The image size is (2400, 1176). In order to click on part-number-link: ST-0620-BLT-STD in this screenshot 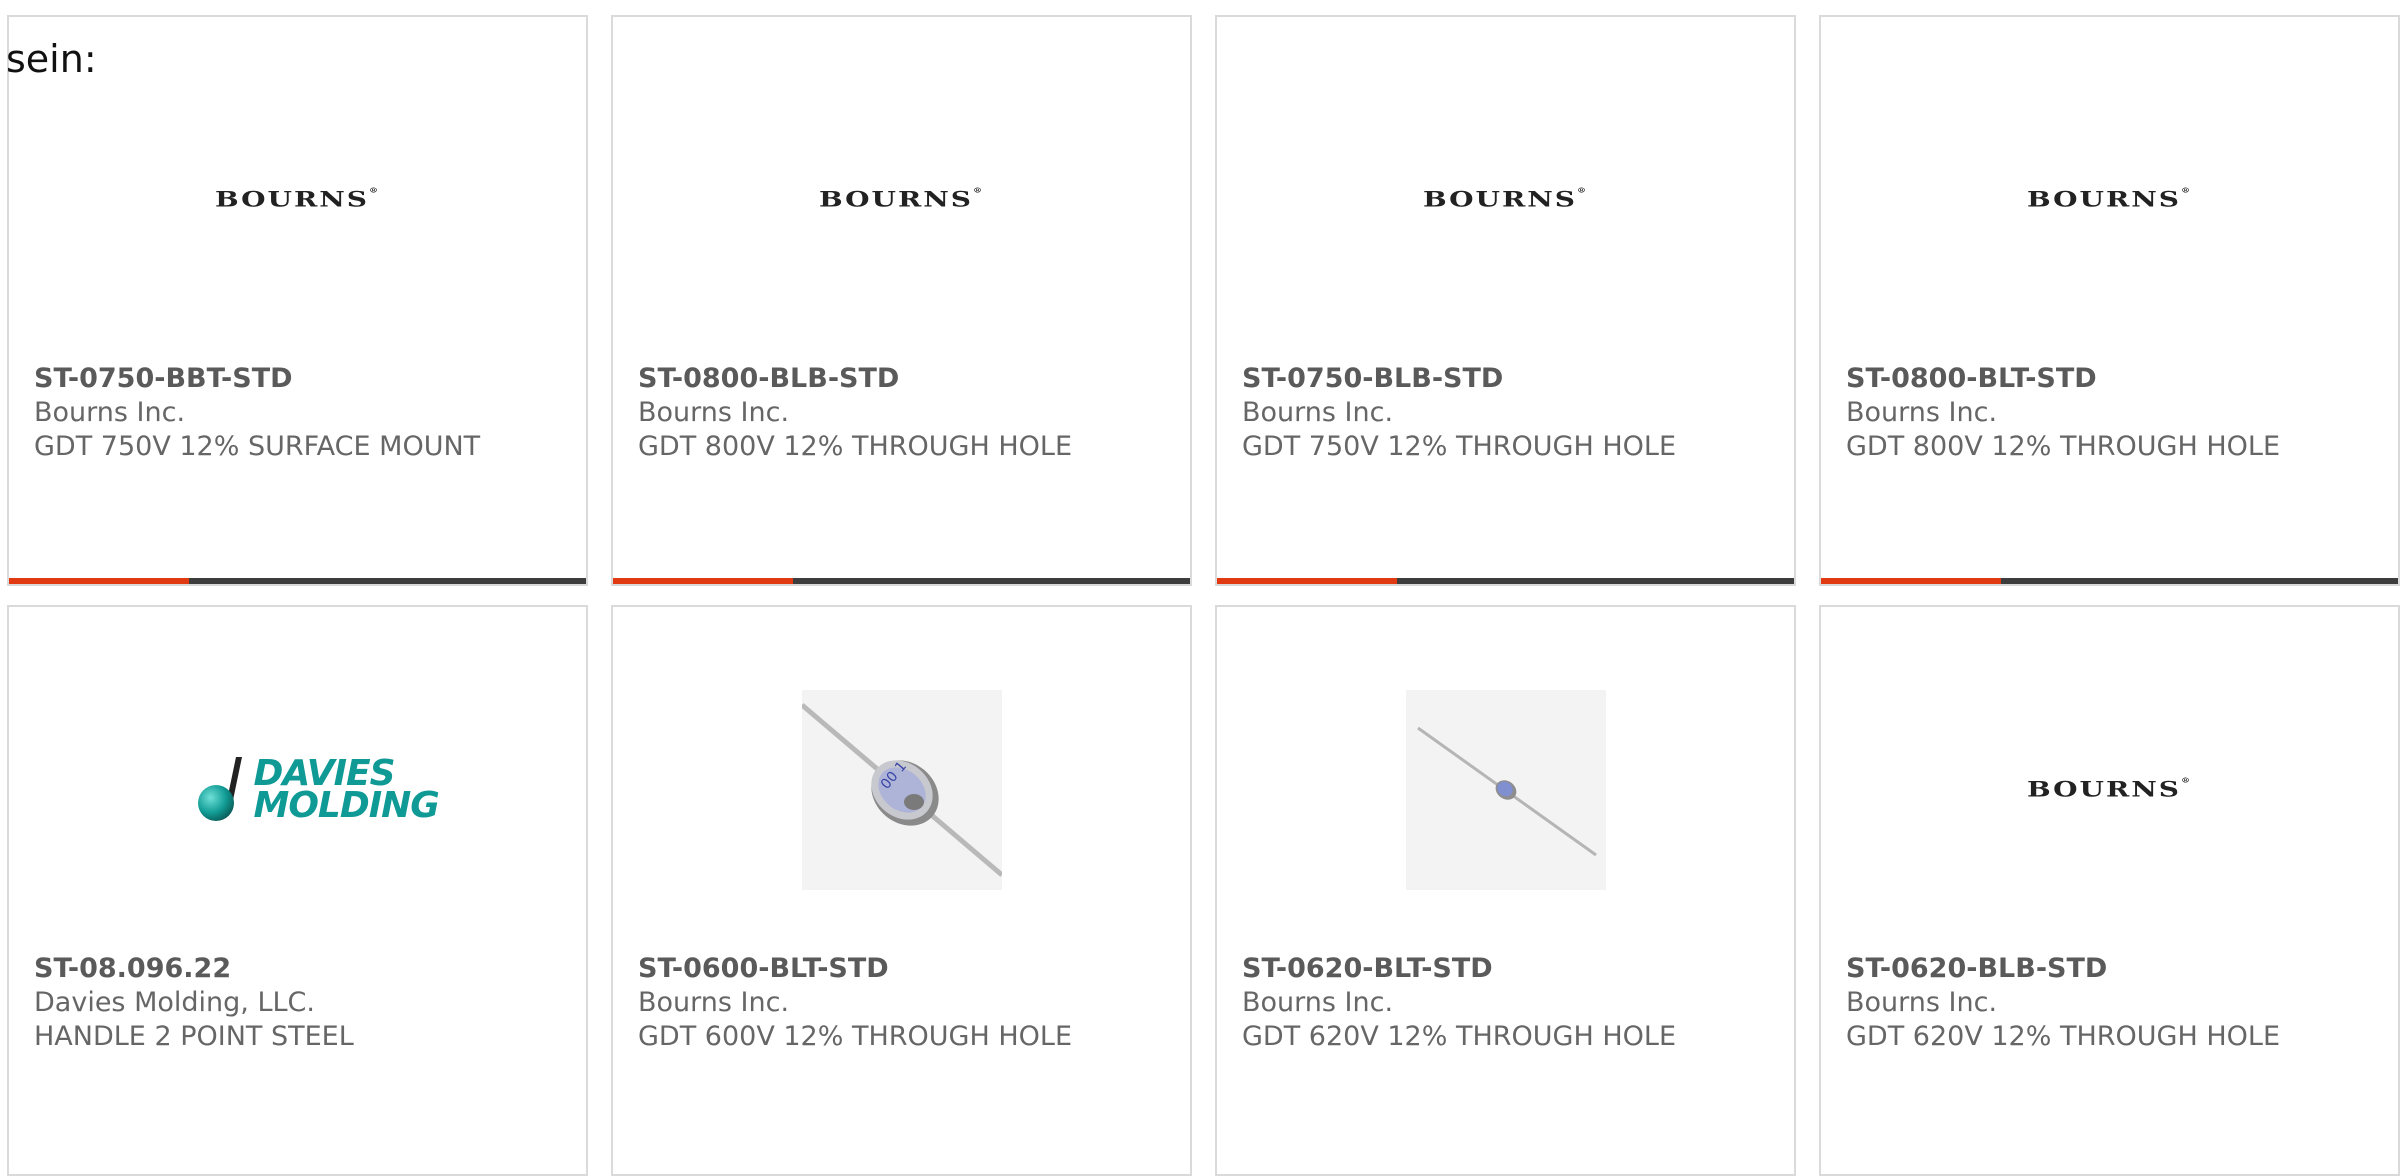, I will do `click(1513, 969)`.